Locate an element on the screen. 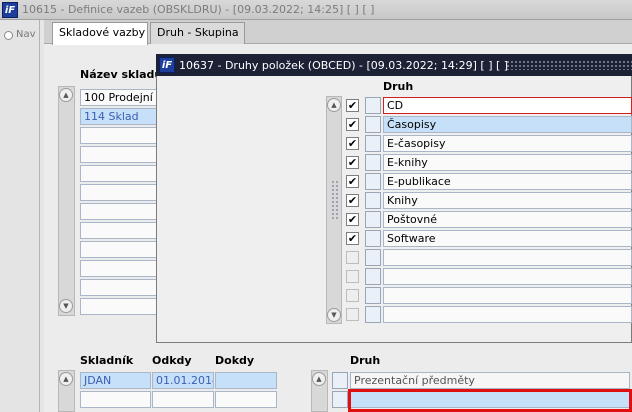  druh-bottom-cell: Prezentační předměty is located at coordinates (490, 380).